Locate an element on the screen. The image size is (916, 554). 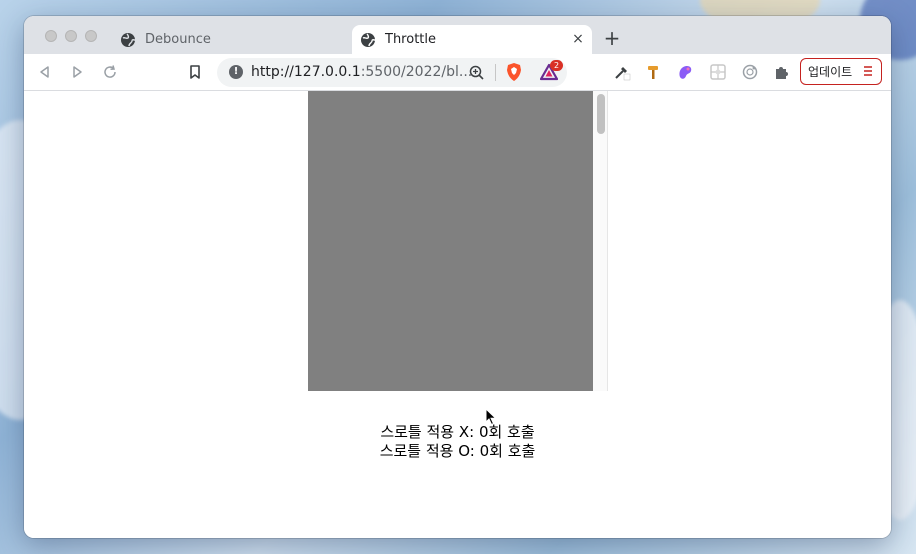
scrollbar-thumb is located at coordinates (601, 114).